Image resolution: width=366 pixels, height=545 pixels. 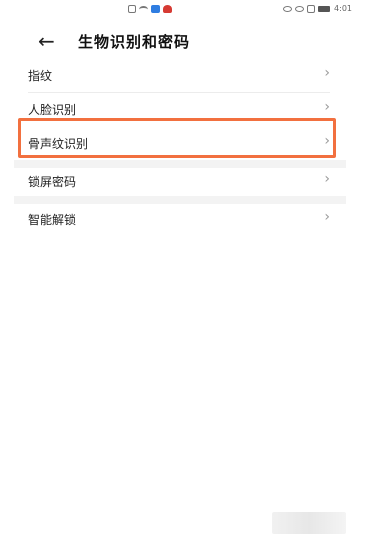 I want to click on status-time: 4:01, so click(x=343, y=8).